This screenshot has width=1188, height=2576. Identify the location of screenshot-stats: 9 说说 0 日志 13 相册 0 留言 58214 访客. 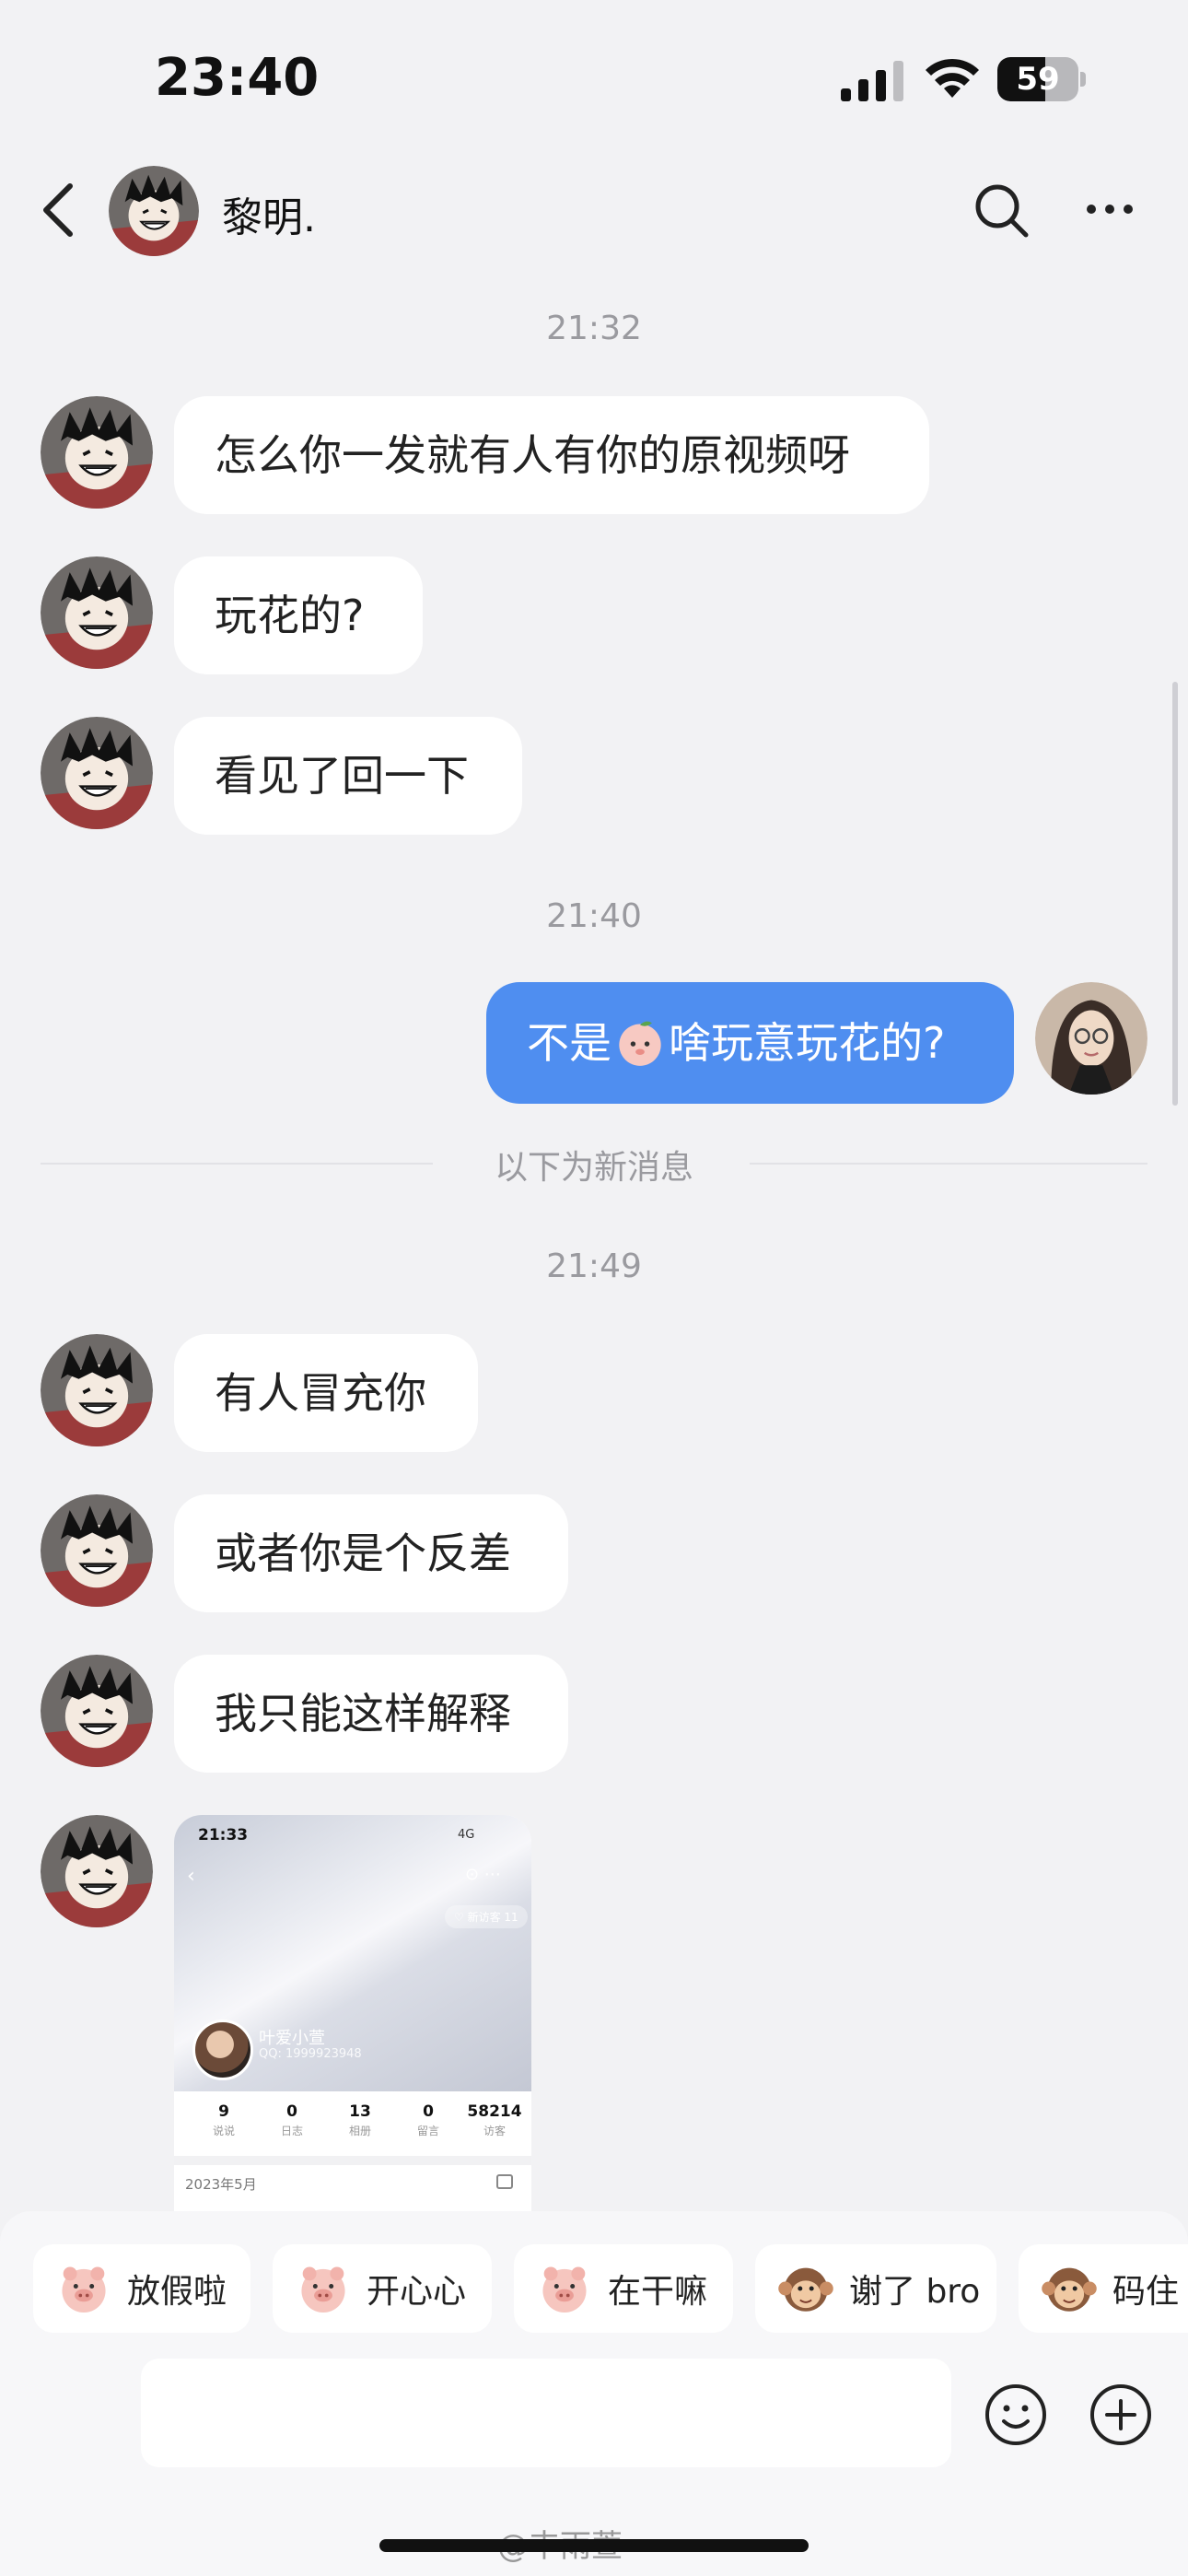
(352, 2123).